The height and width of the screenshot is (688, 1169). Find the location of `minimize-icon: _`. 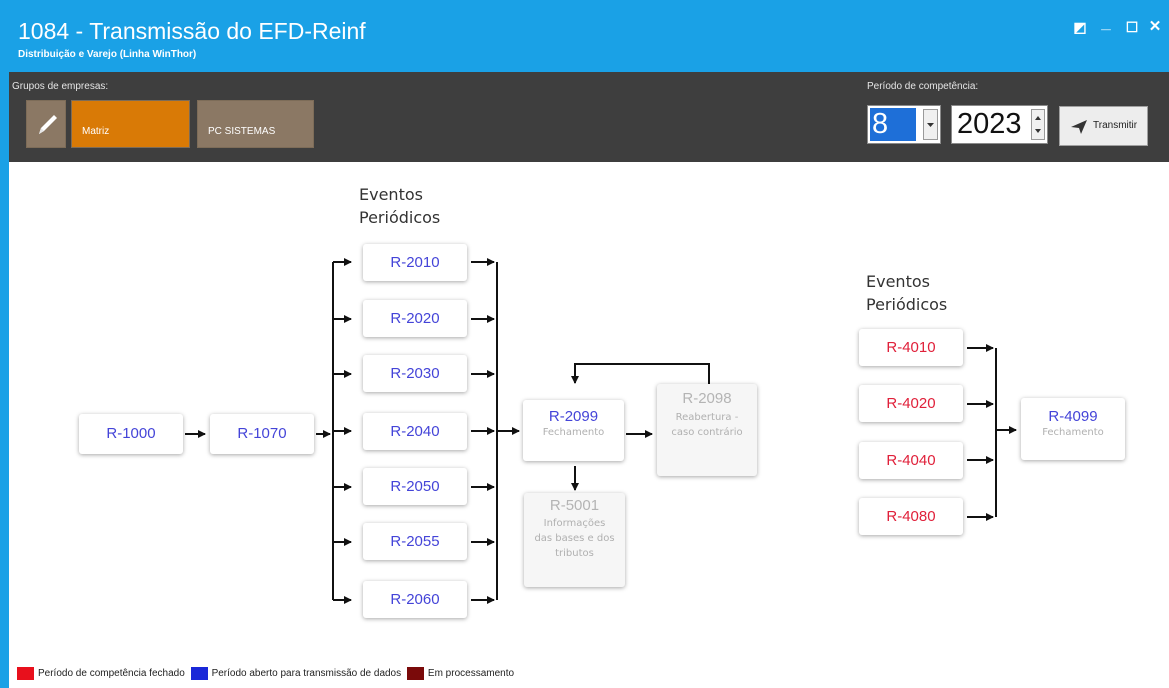

minimize-icon: _ is located at coordinates (1106, 26).